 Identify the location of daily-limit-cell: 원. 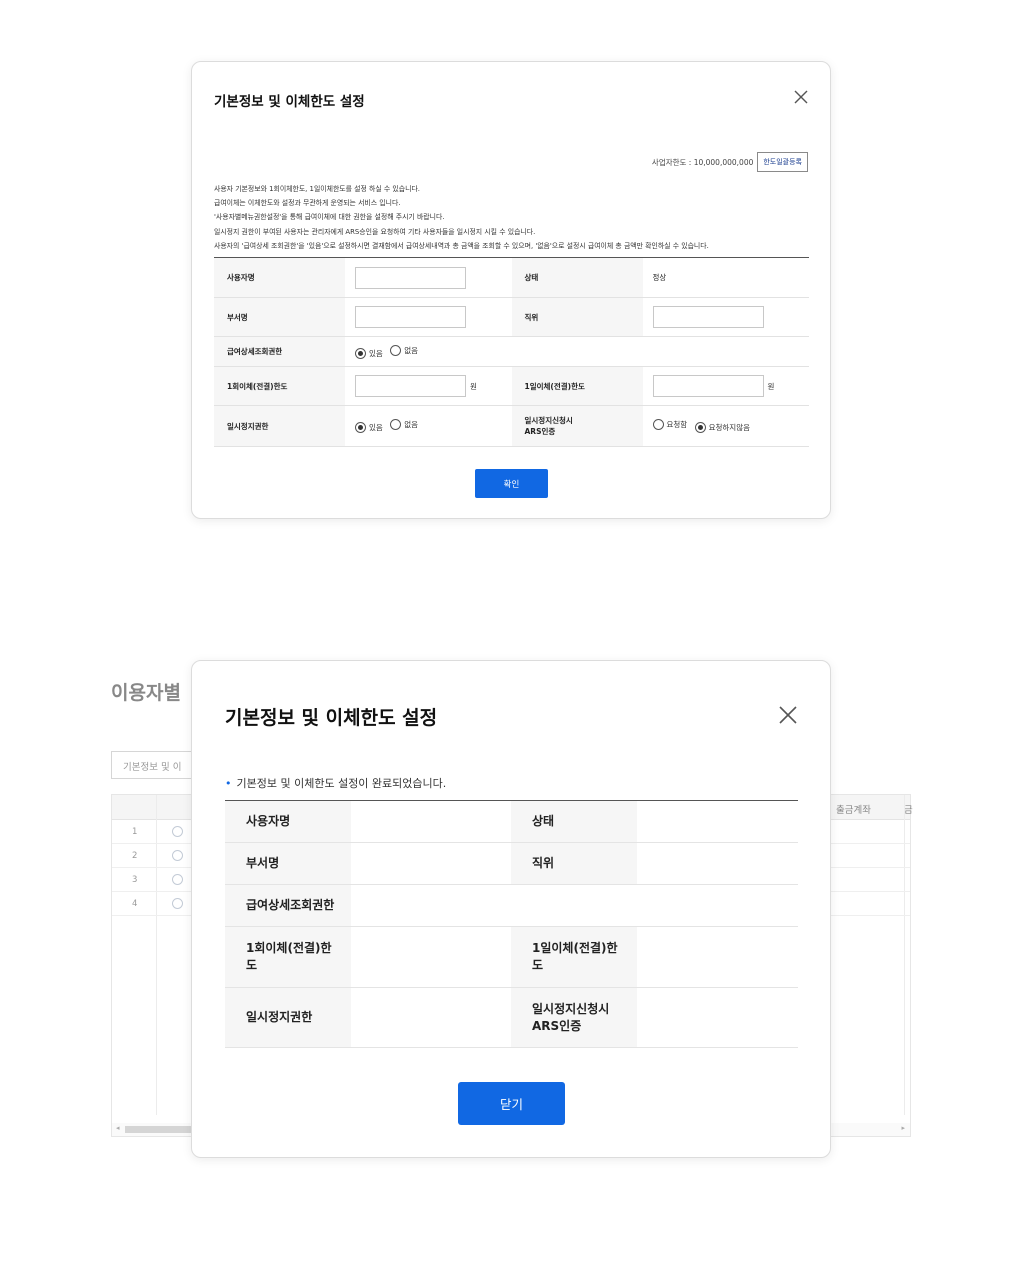
(725, 386).